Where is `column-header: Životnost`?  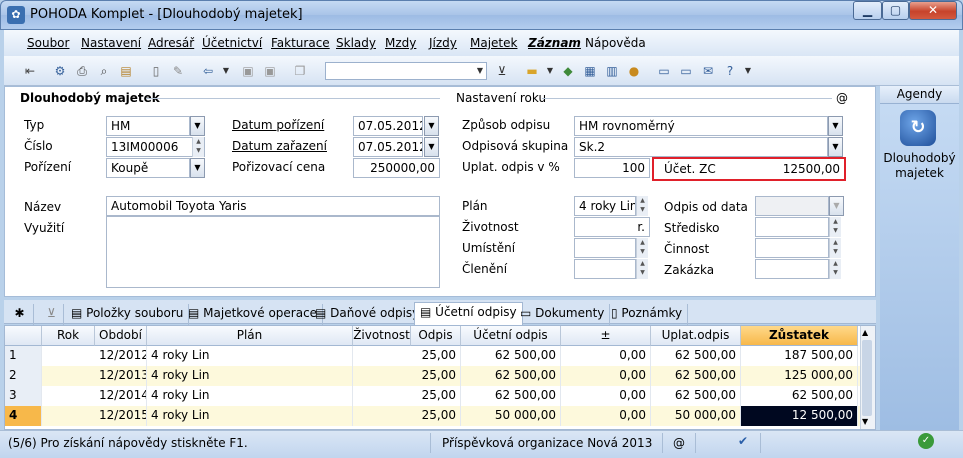
column-header: Životnost is located at coordinates (382, 336).